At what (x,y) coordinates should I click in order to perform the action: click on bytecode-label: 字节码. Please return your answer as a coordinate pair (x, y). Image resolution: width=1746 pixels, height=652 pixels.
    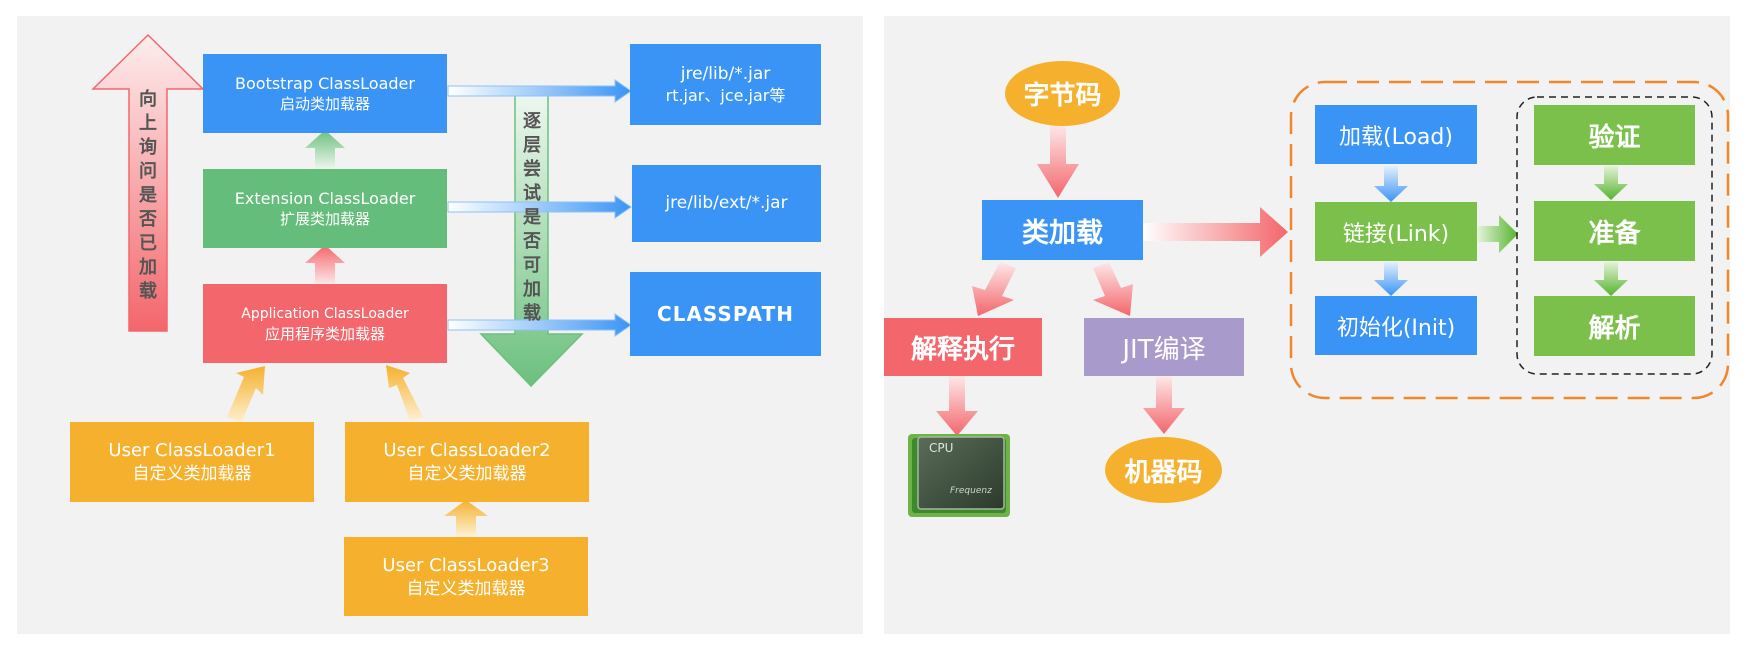
    Looking at the image, I should click on (1062, 96).